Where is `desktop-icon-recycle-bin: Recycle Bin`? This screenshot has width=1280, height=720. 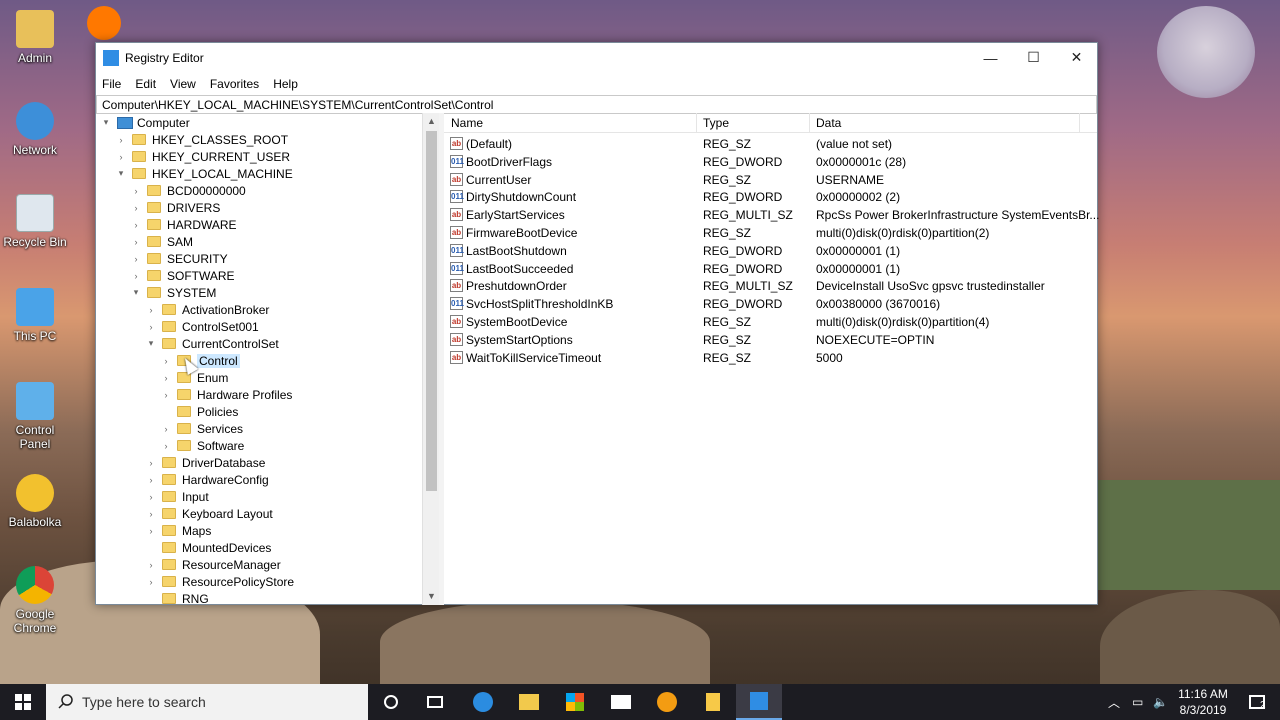 desktop-icon-recycle-bin: Recycle Bin is located at coordinates (35, 221).